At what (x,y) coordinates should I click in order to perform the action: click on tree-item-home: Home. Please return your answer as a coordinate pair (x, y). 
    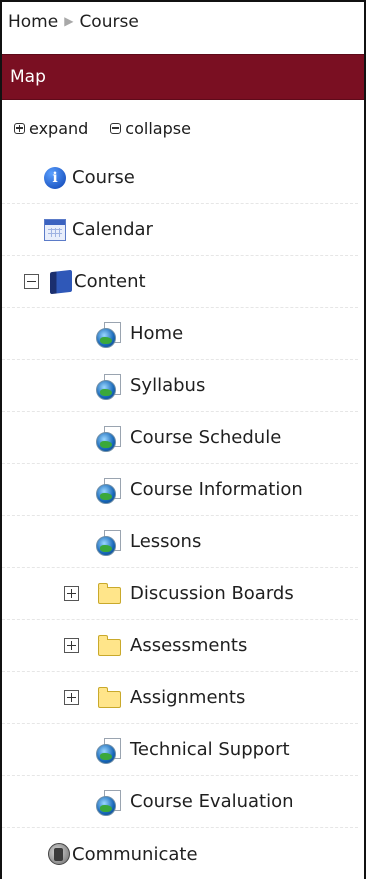
    Looking at the image, I should click on (180, 334).